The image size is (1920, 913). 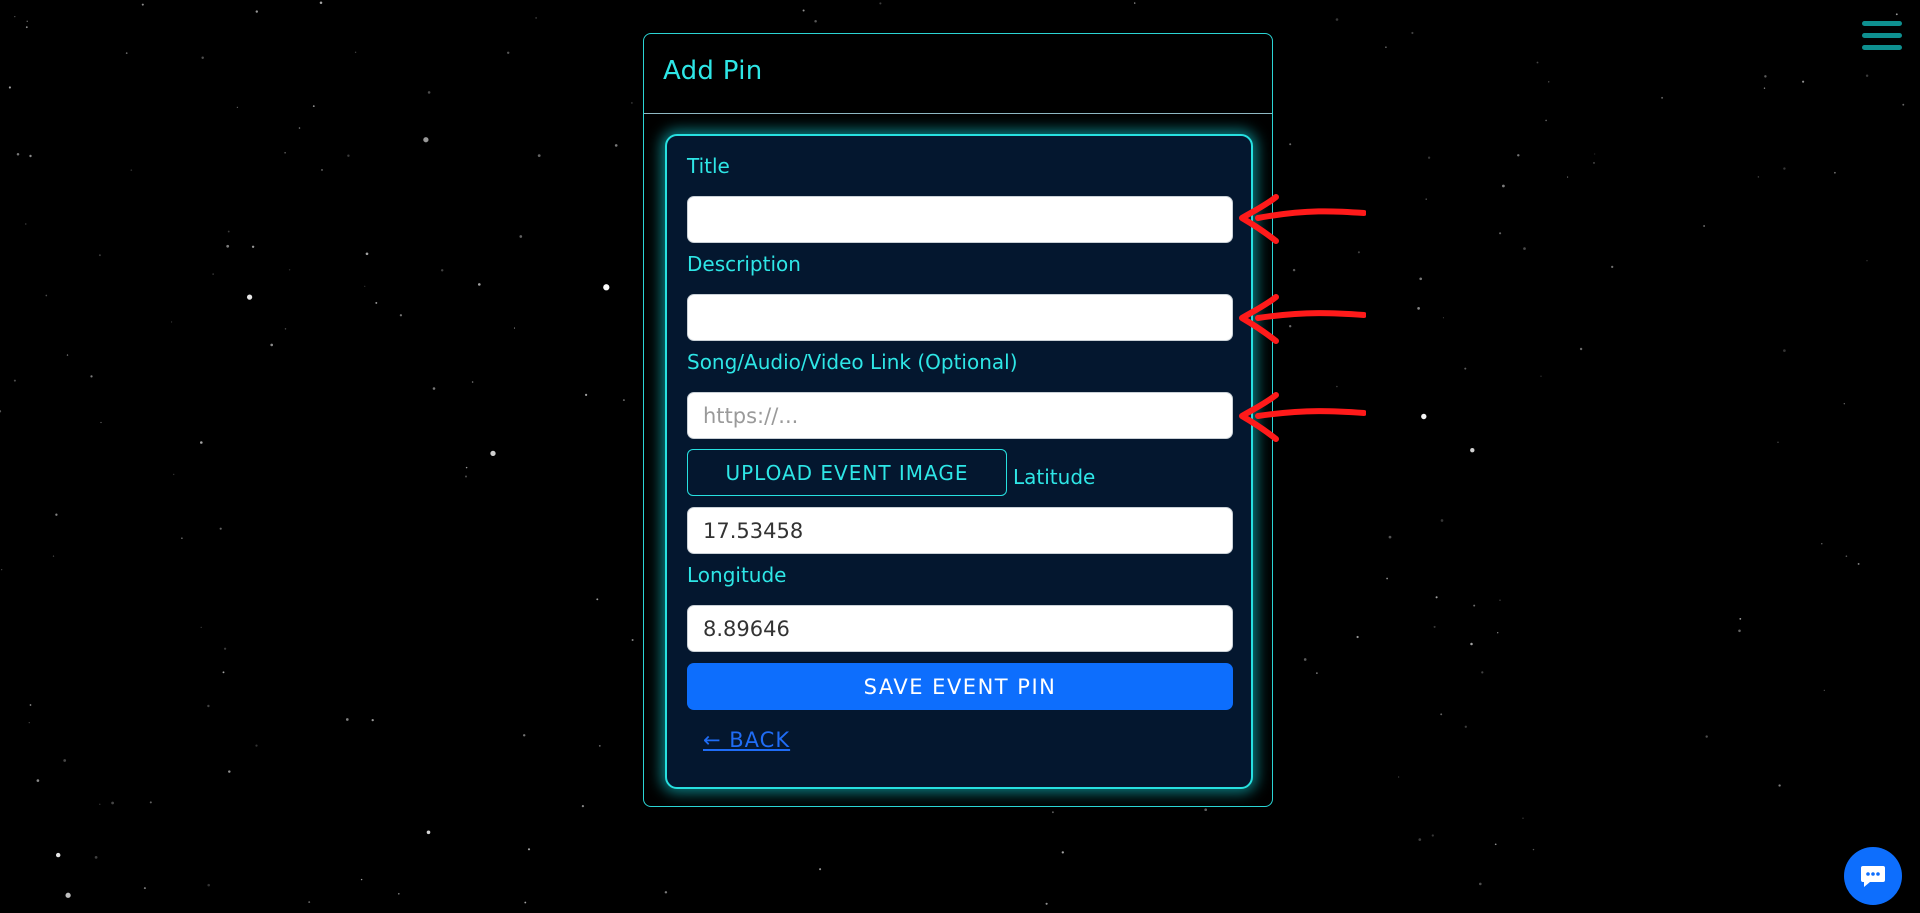 I want to click on card-title: Add Pin, so click(x=713, y=71).